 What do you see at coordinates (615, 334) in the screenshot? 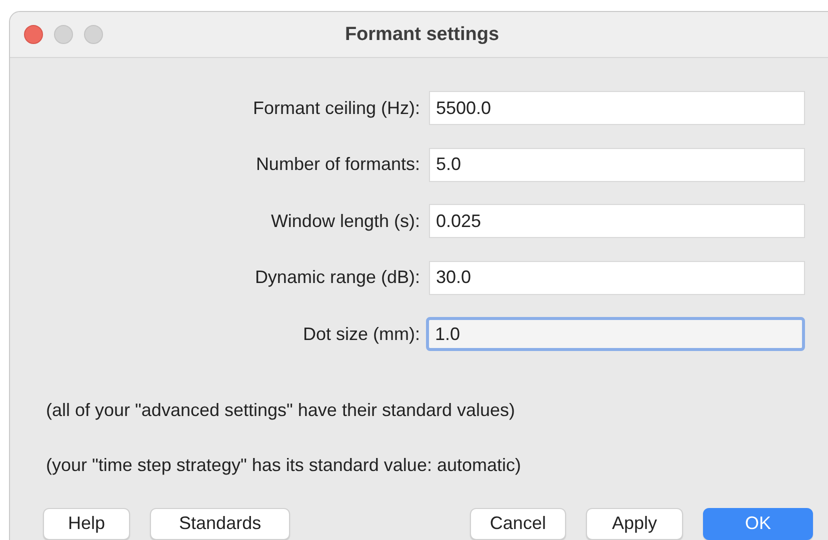
I see `input-field: 1.0` at bounding box center [615, 334].